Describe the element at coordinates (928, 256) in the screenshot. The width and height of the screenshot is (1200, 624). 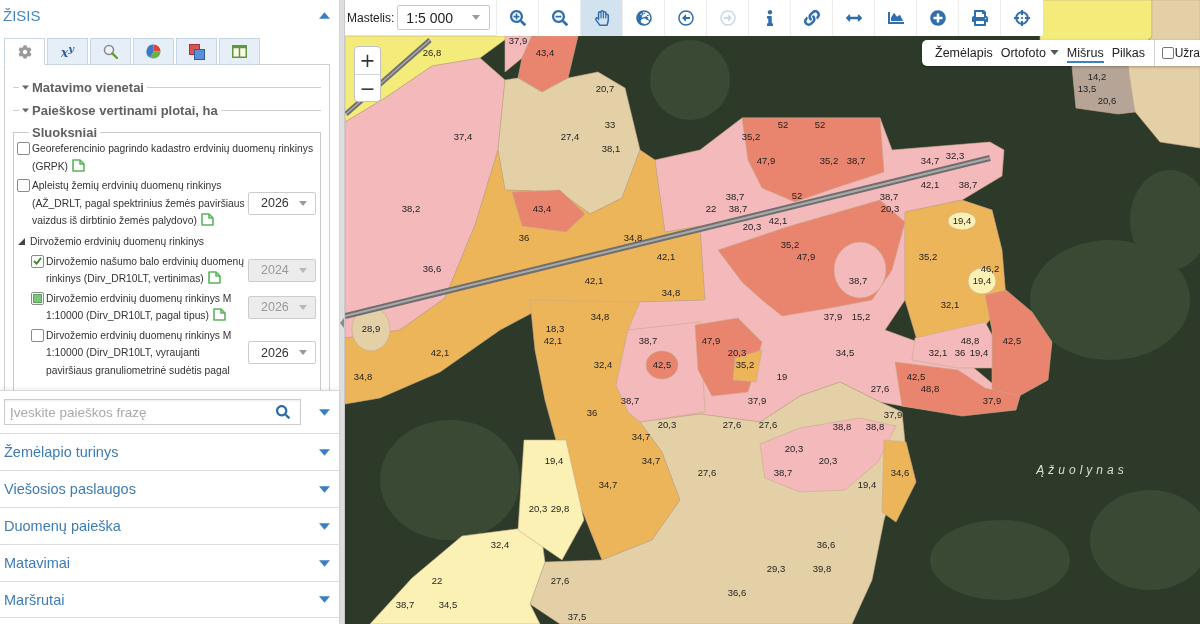
I see `map-value-label: 35,2` at that location.